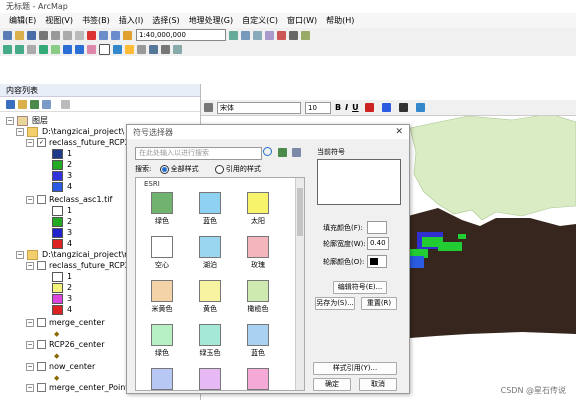  I want to click on menu-item: 自定义(C), so click(260, 20).